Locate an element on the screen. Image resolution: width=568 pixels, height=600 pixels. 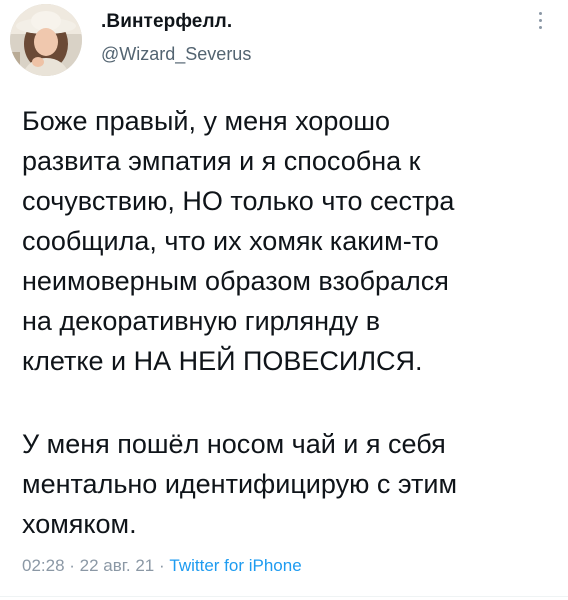
display-name: .Винтерфелл. is located at coordinates (166, 22).